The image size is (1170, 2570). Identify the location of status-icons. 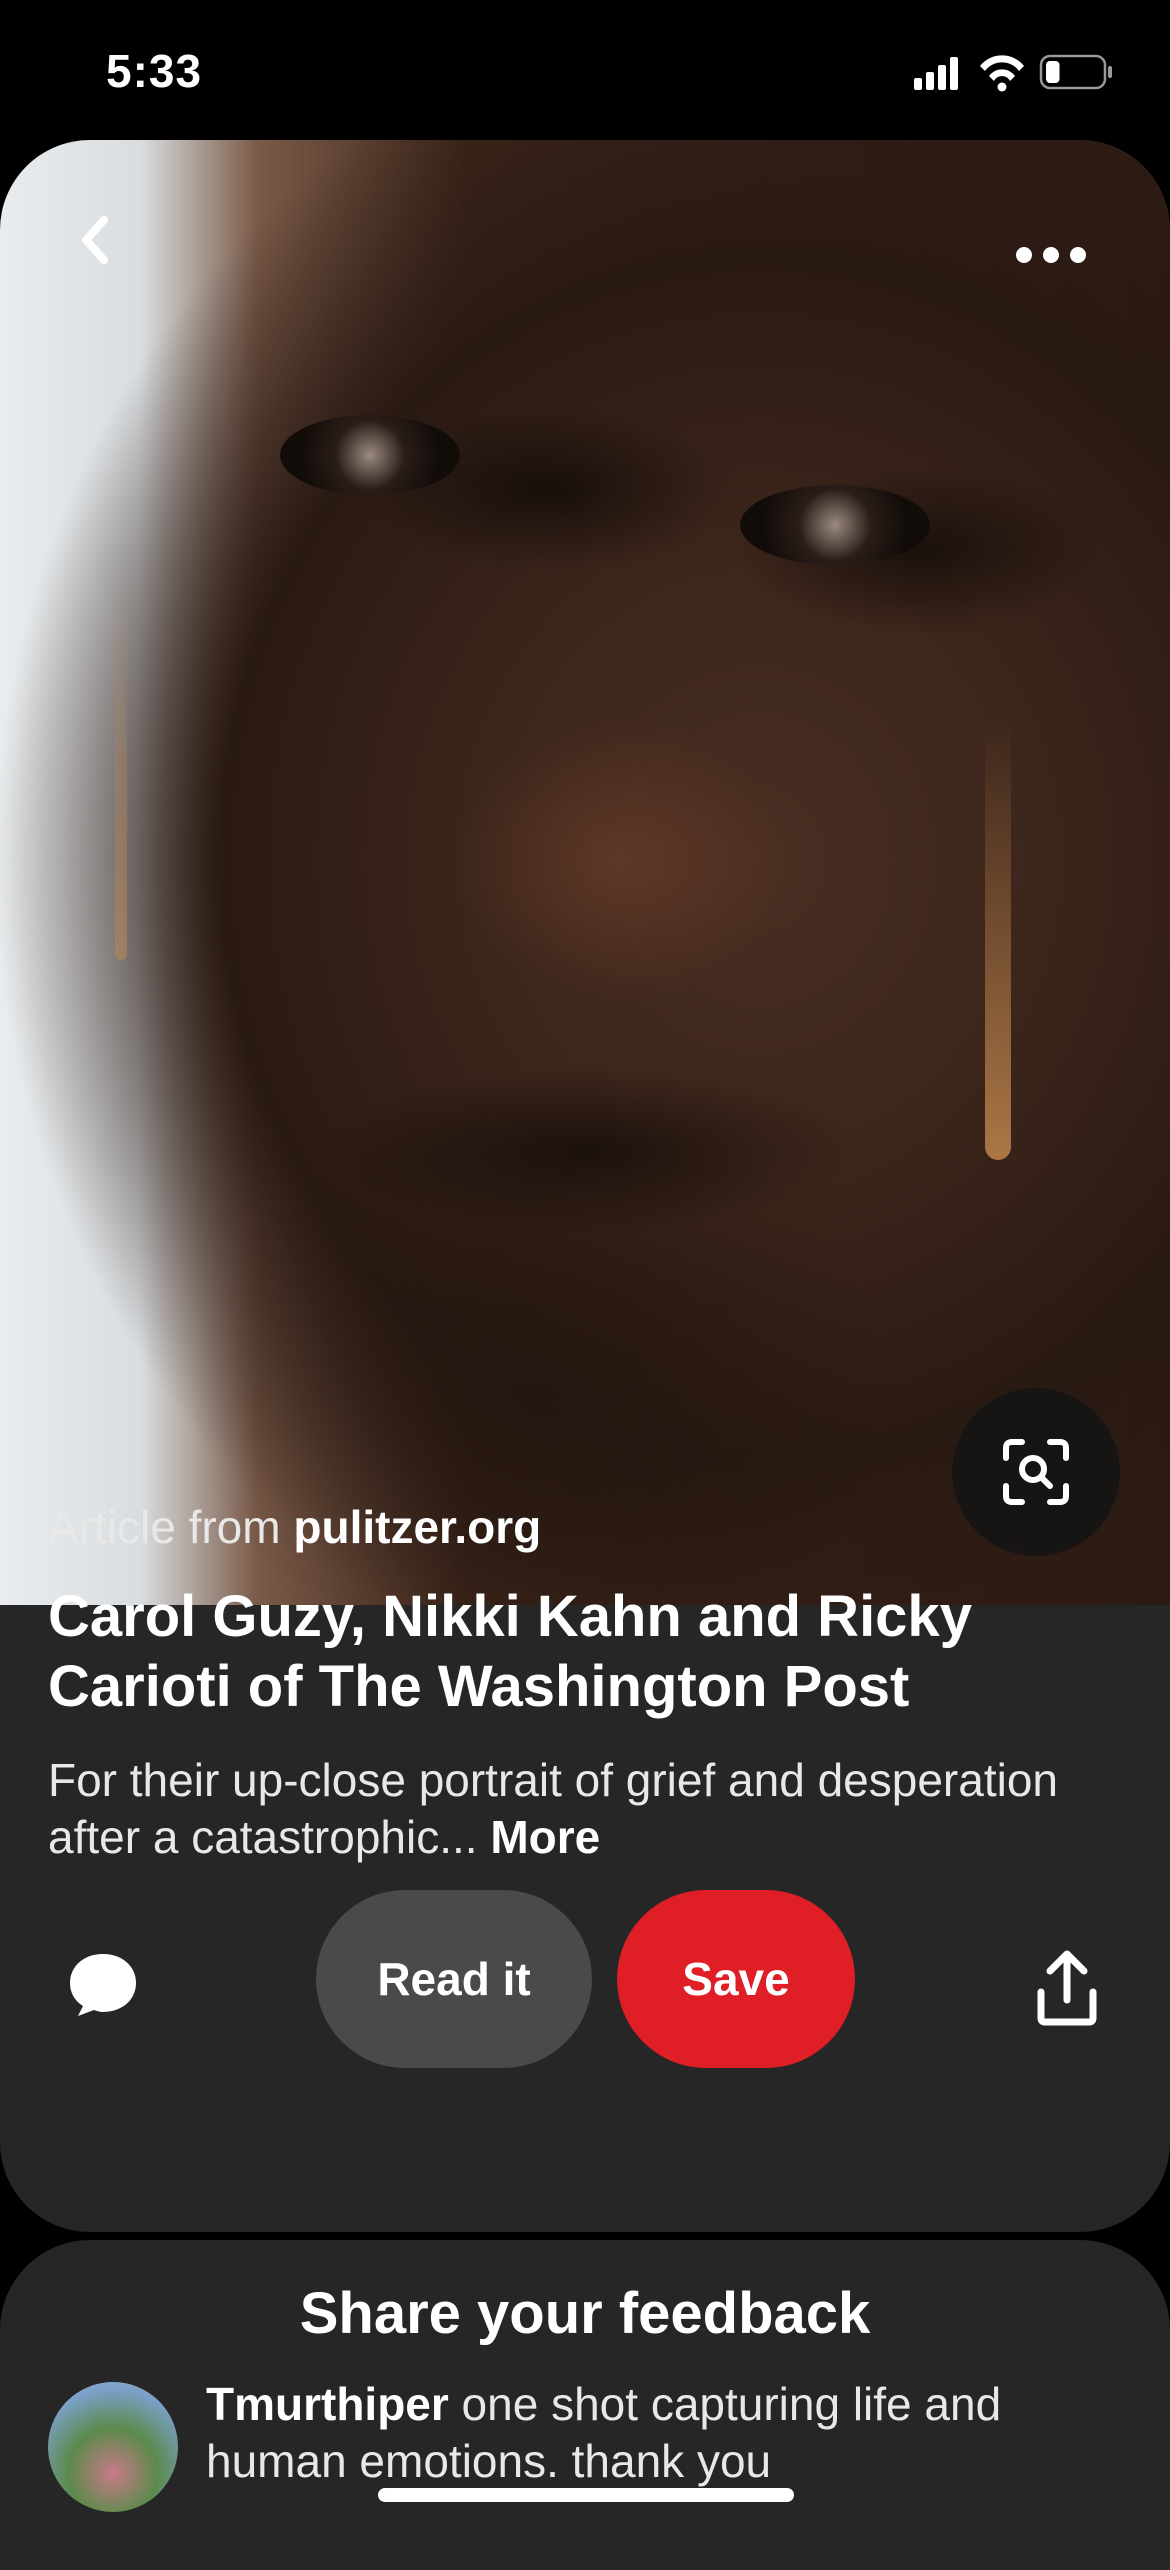
(1013, 73).